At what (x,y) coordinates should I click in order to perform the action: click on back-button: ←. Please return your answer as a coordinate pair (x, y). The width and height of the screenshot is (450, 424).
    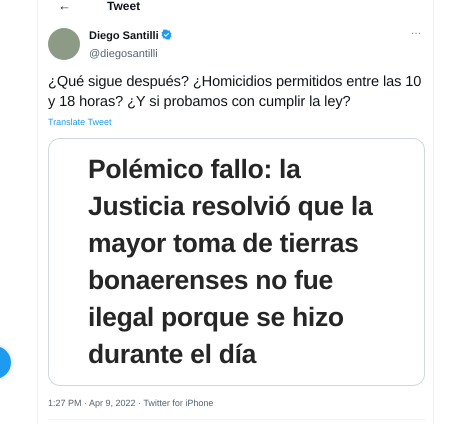
    Looking at the image, I should click on (64, 6).